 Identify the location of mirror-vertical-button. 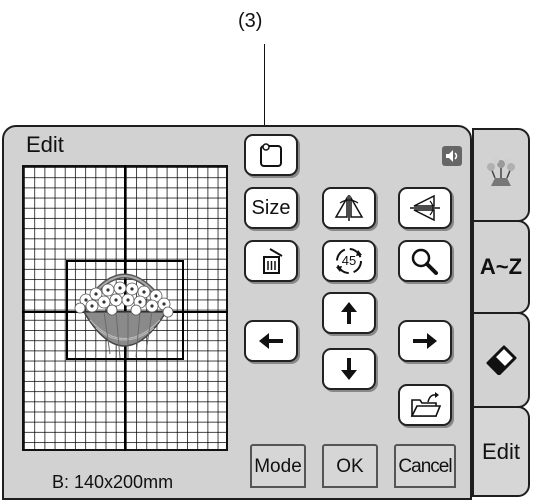
(349, 208).